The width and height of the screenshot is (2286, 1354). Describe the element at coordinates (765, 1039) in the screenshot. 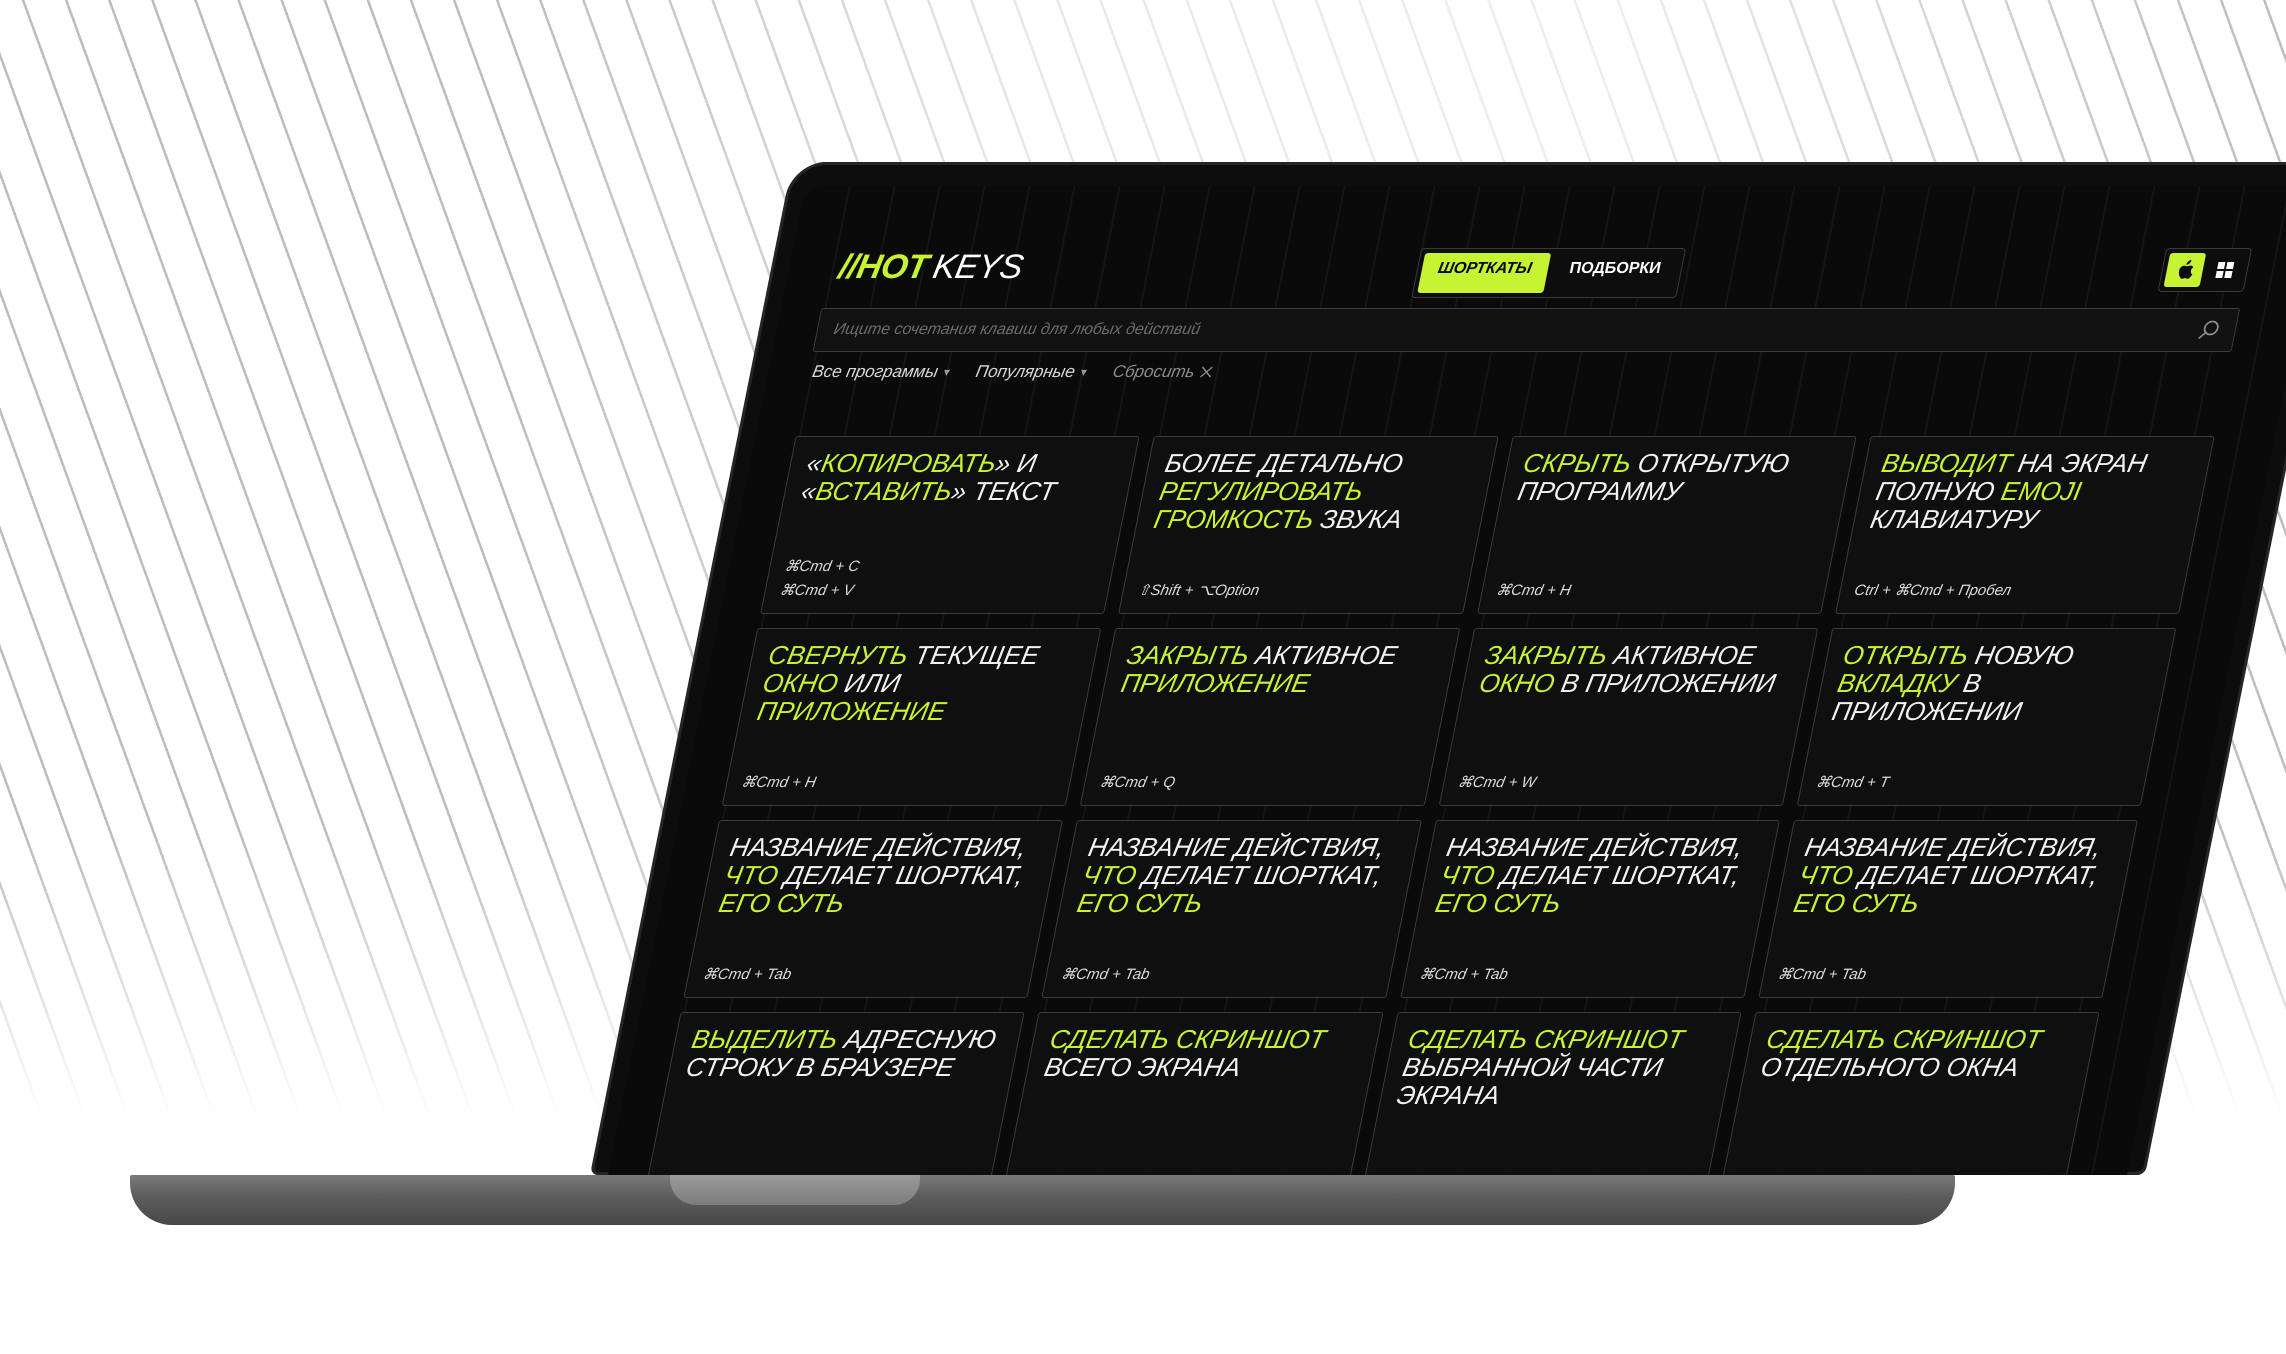

I see `title-highlight: ВЫДЕЛИТЬ` at that location.